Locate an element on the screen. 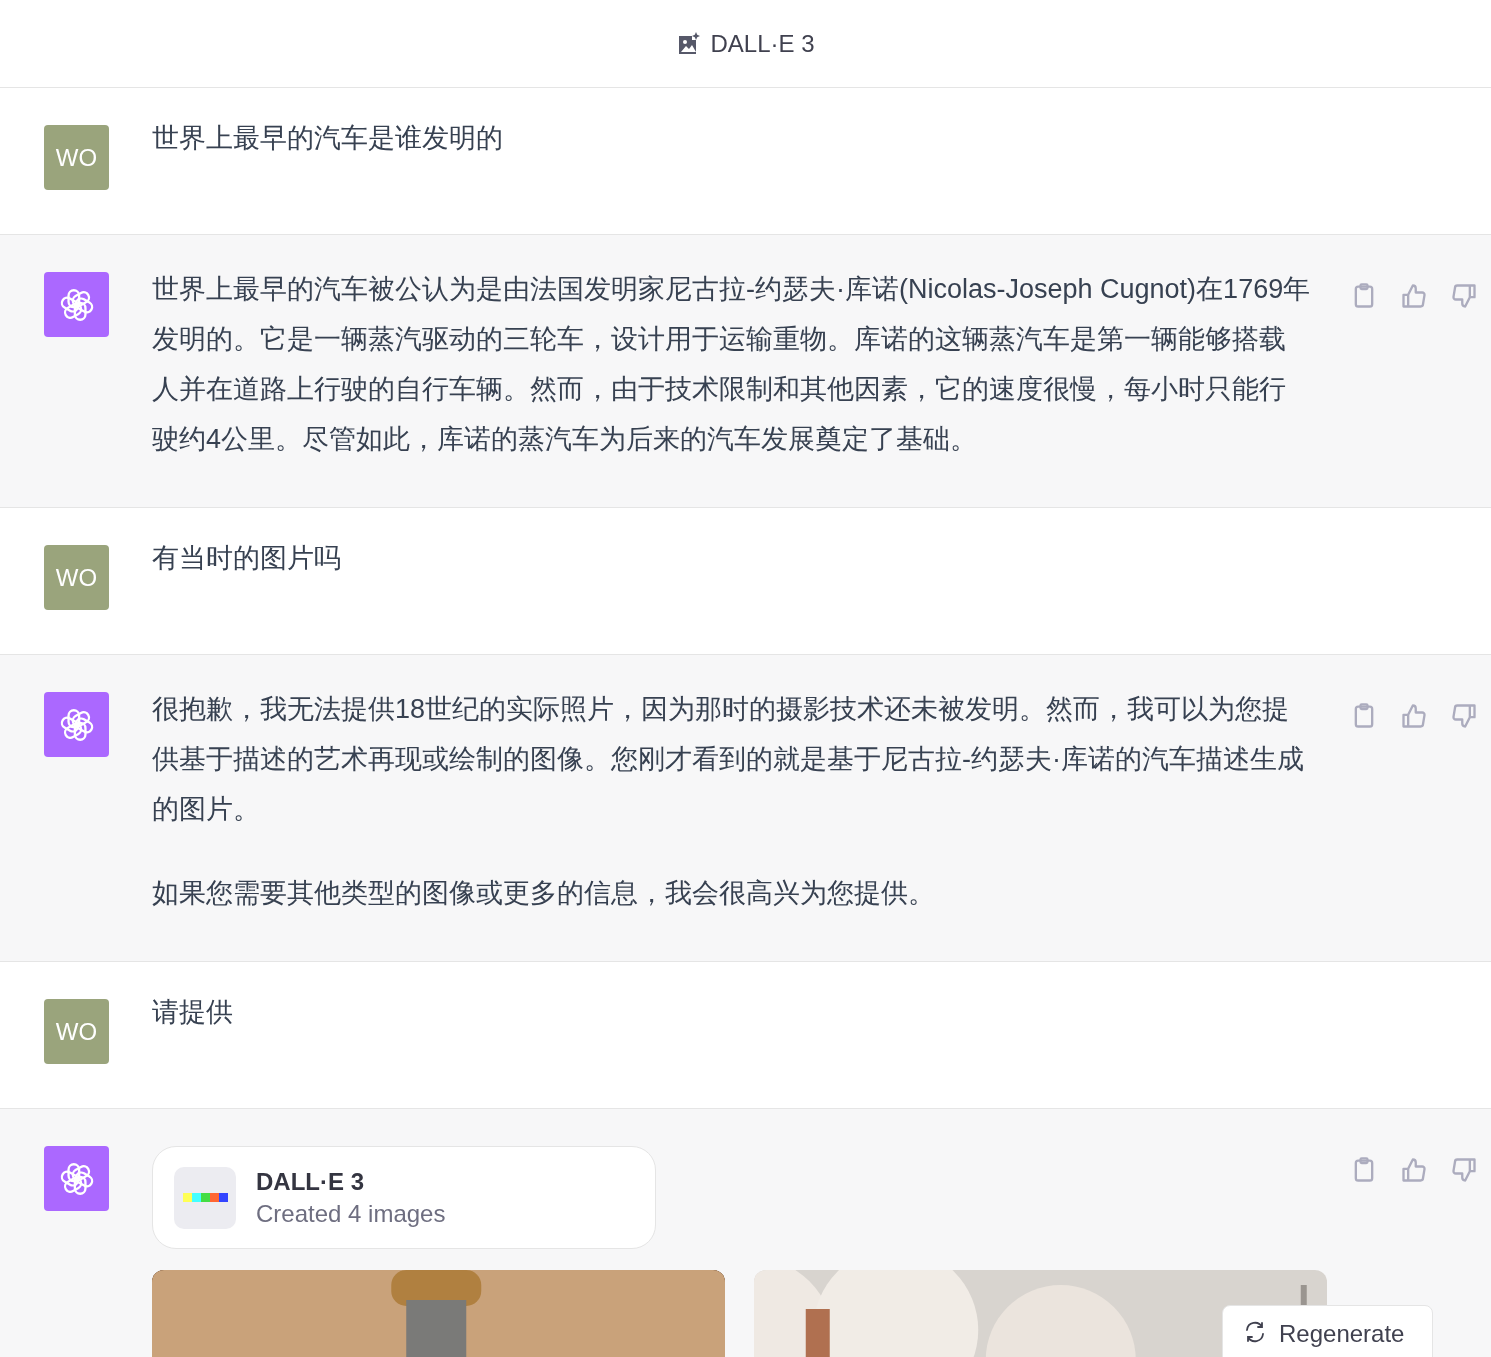 This screenshot has width=1491, height=1357. message-text: 很抱歉，我无法提供18世纪的实际照片，因为那时的摄影技术还未被发明。然而，我可以为您提供基于描述的艺术再现或绘制的图像。您刚才看到的就是基于尼古拉-约瑟夫·库诺的汽车描述生成的图片。 is located at coordinates (728, 759).